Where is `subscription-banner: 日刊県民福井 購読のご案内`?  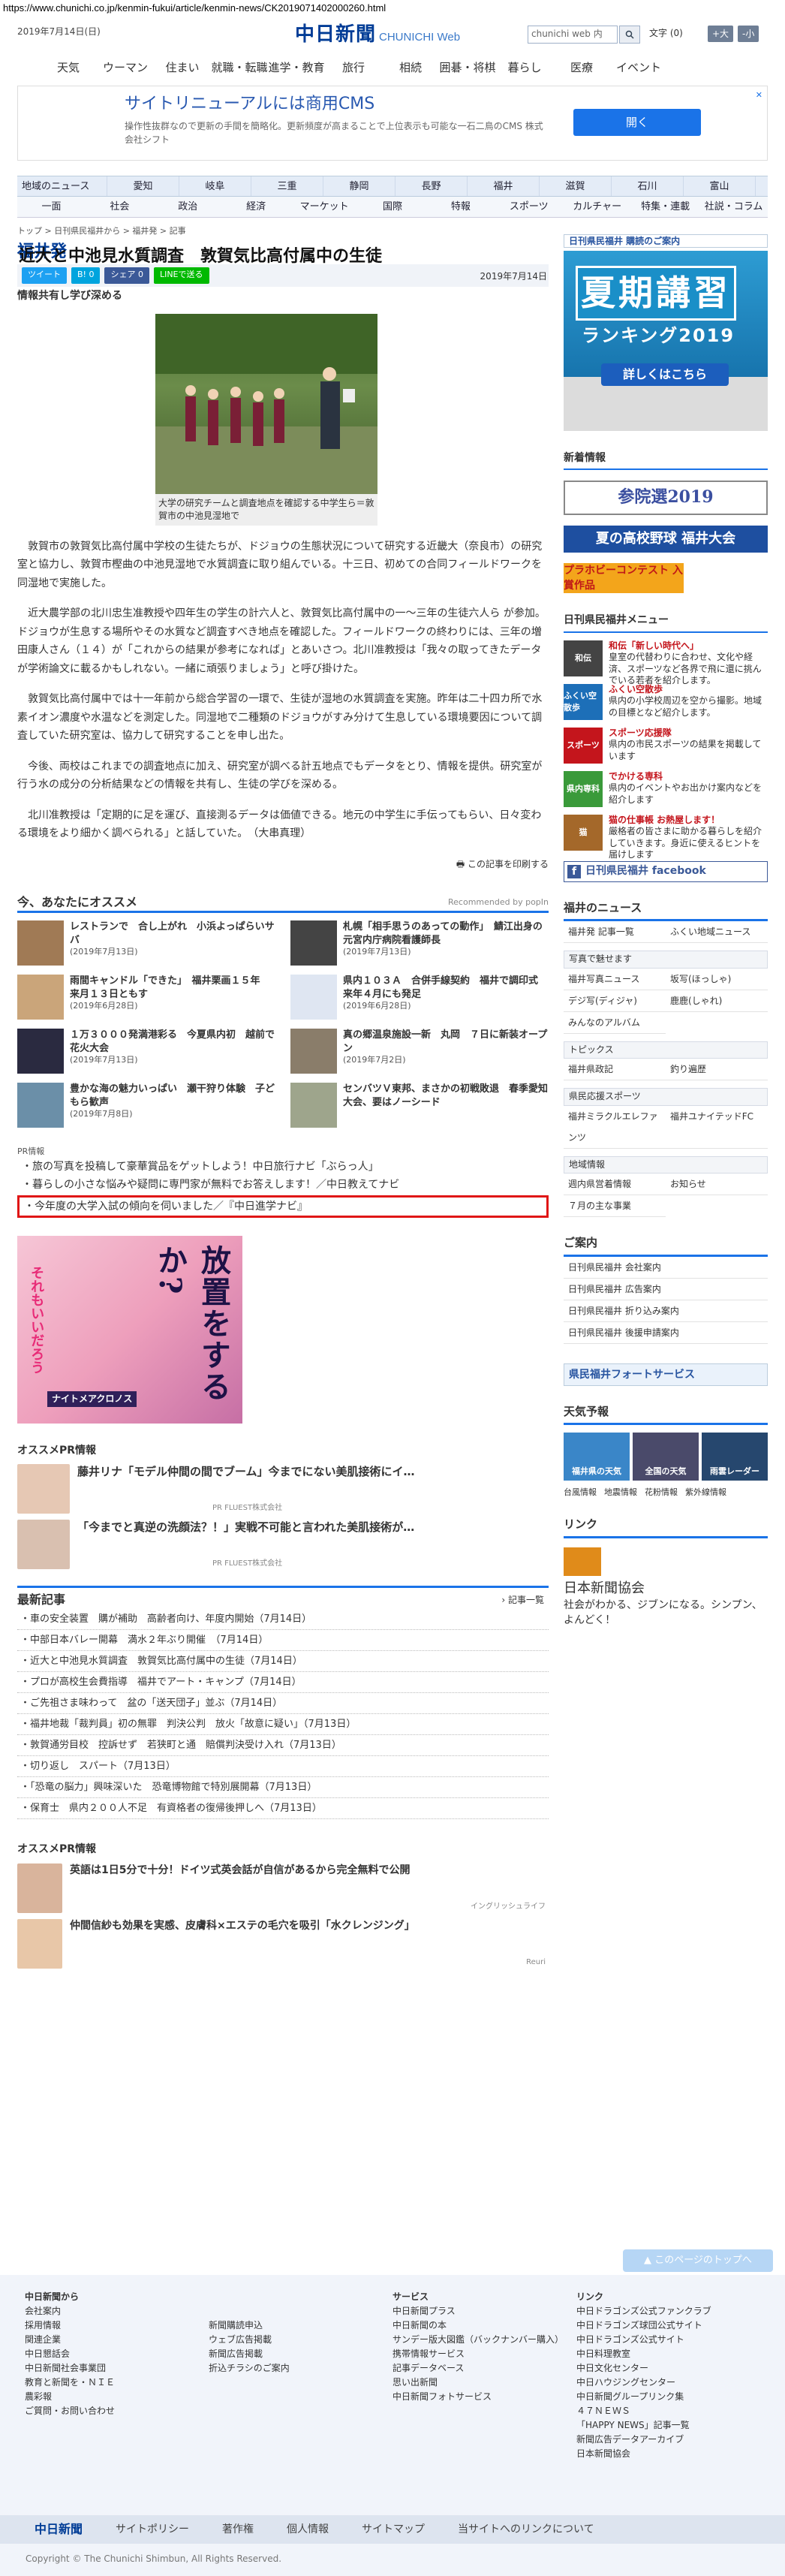
subscription-banner: 日刊県民福井 購読のご案内 is located at coordinates (666, 241).